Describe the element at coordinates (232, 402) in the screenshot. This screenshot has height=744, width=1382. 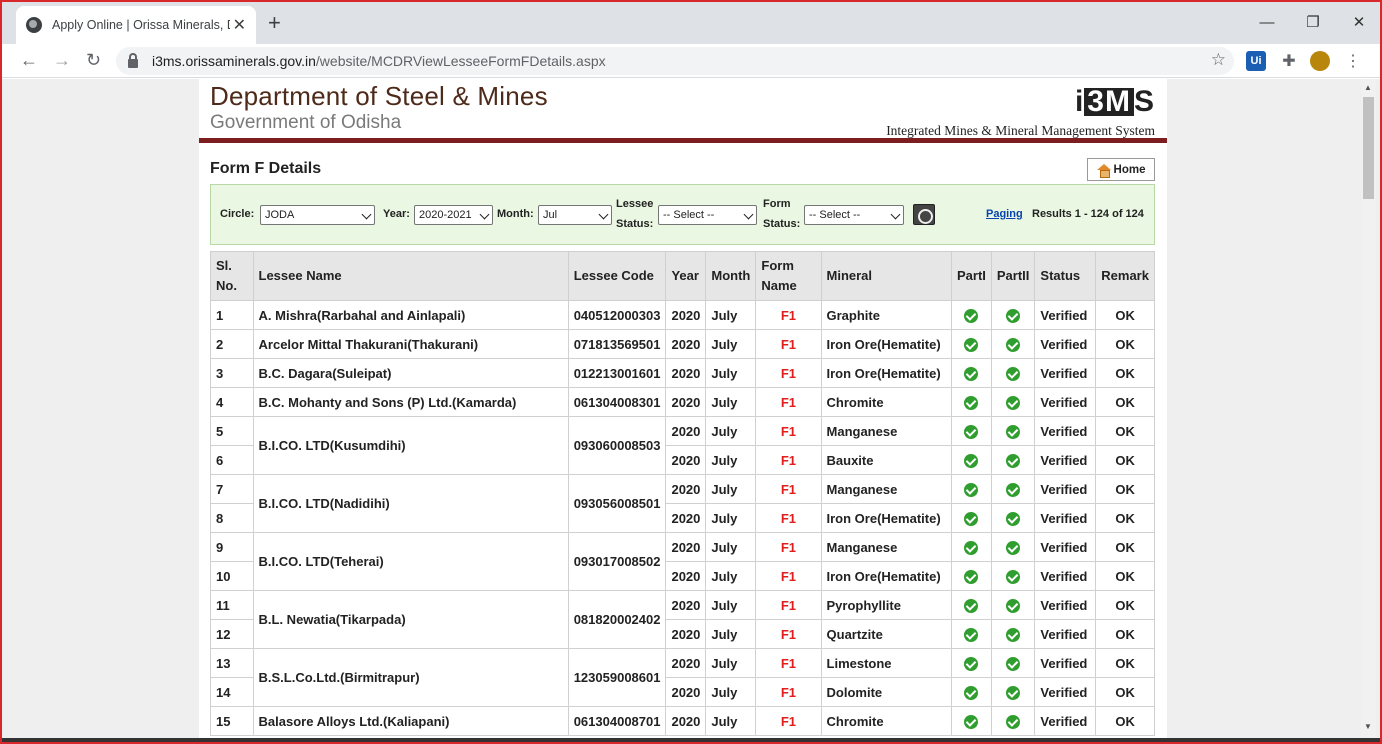
I see `cell-sl-no: 4` at that location.